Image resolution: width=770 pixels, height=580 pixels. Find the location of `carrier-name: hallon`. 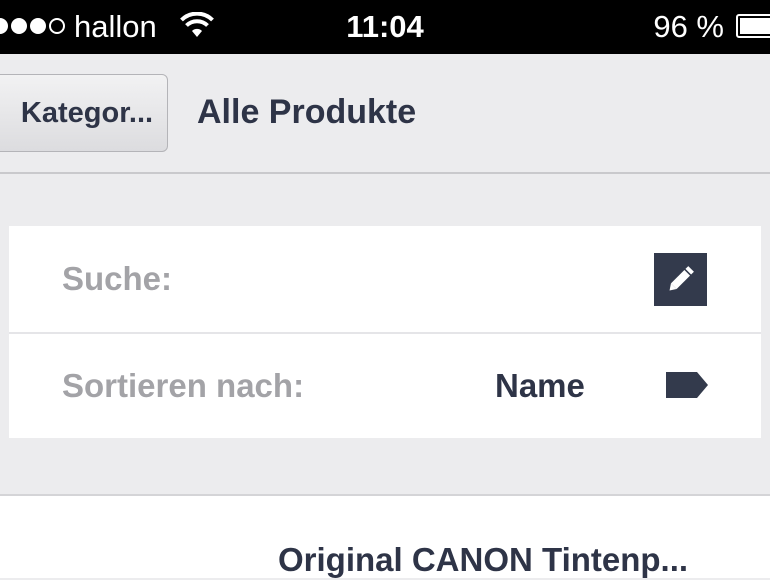

carrier-name: hallon is located at coordinates (115, 26).